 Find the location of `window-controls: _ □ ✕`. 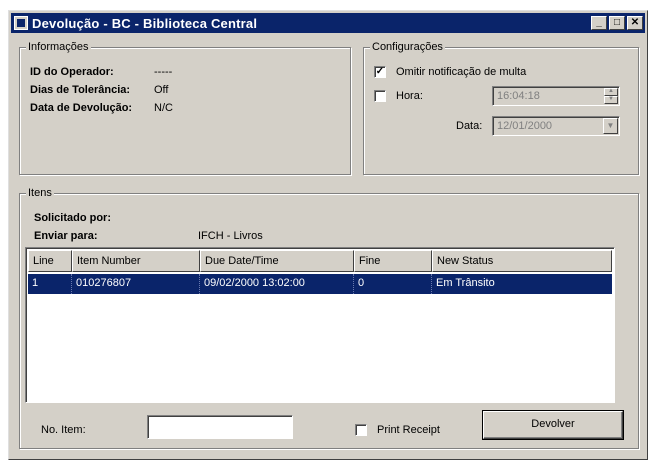

window-controls: _ □ ✕ is located at coordinates (617, 23).